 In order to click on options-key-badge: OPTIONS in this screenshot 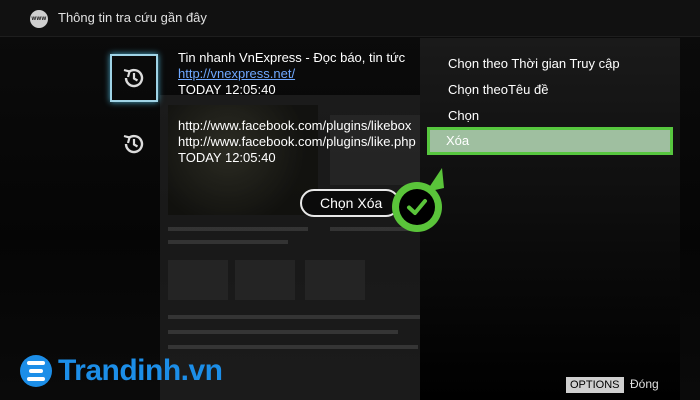, I will do `click(595, 385)`.